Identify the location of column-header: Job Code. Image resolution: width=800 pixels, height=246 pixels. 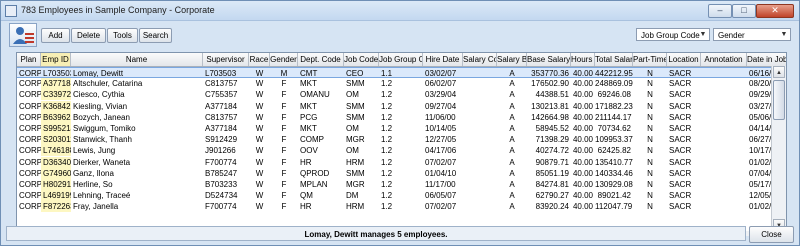
(361, 59).